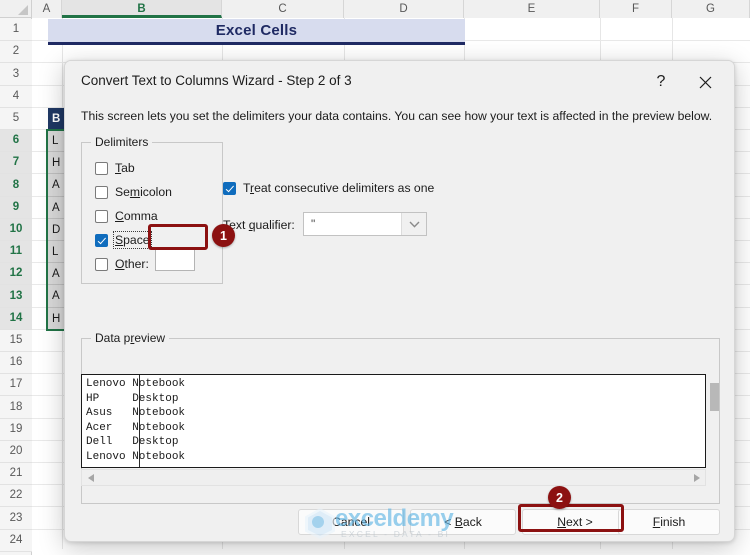  What do you see at coordinates (47, 9) in the screenshot?
I see `column-header-a: A` at bounding box center [47, 9].